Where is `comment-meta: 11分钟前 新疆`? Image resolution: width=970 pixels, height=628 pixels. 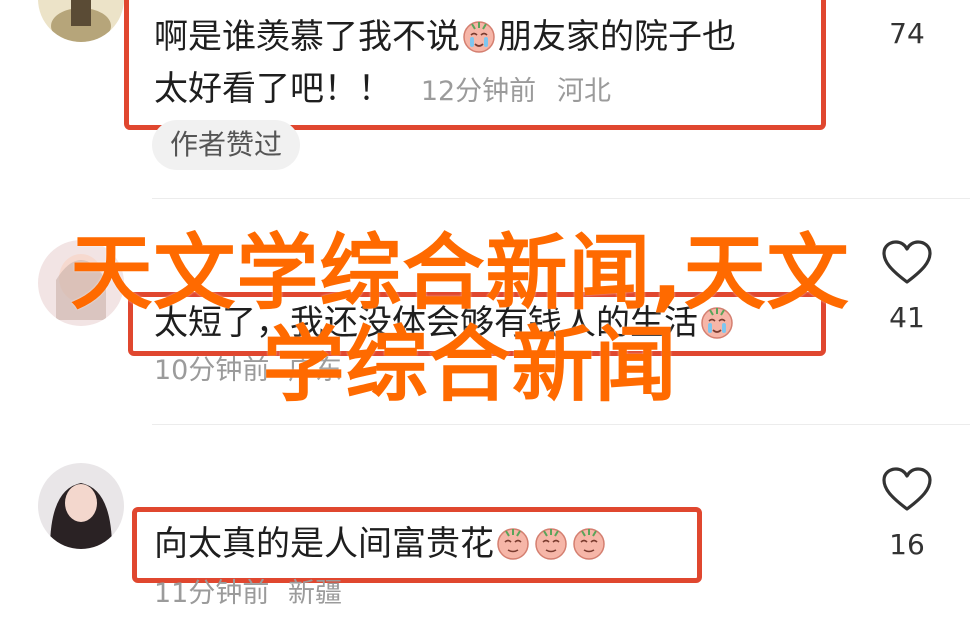 comment-meta: 11分钟前 新疆 is located at coordinates (248, 594).